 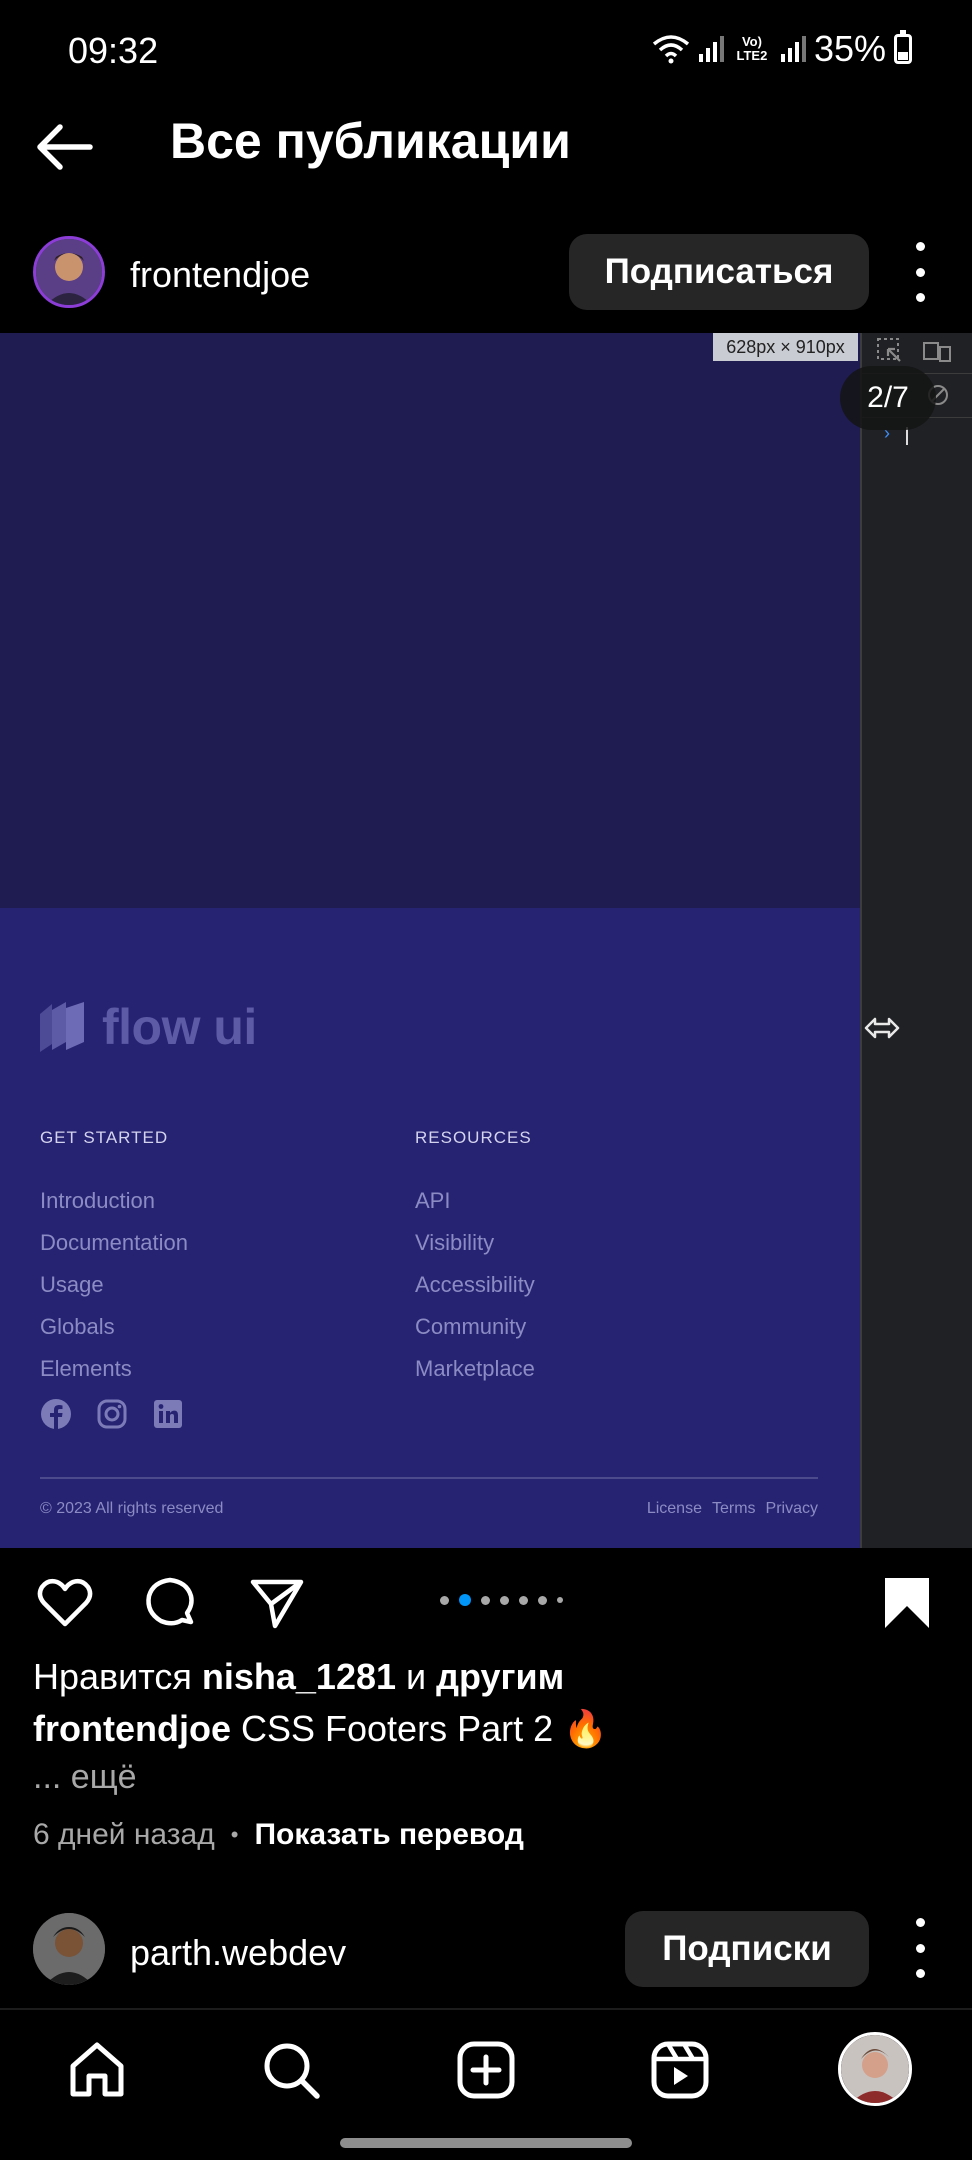 What do you see at coordinates (112, 1676) in the screenshot?
I see `likes-prefix: Нравится` at bounding box center [112, 1676].